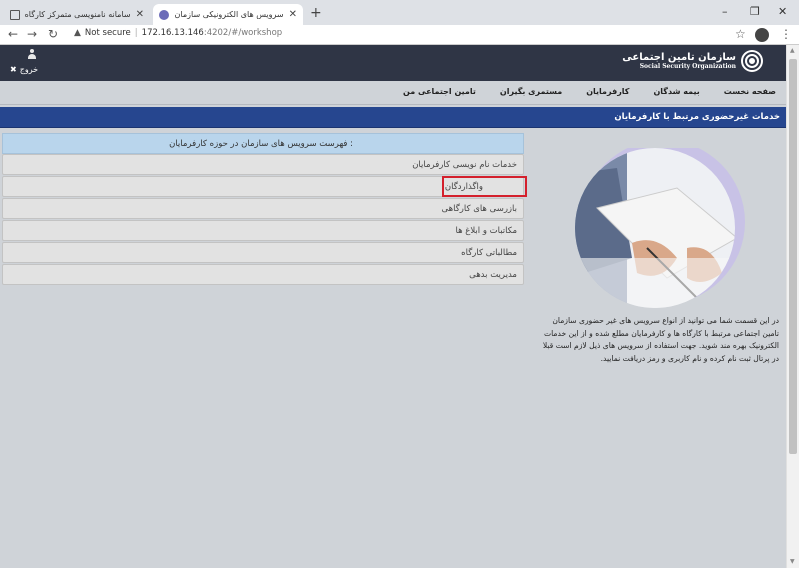 This screenshot has width=799, height=568. Describe the element at coordinates (464, 165) in the screenshot. I see `service-label: خدمات نام نویسی کارفرمایان` at that location.